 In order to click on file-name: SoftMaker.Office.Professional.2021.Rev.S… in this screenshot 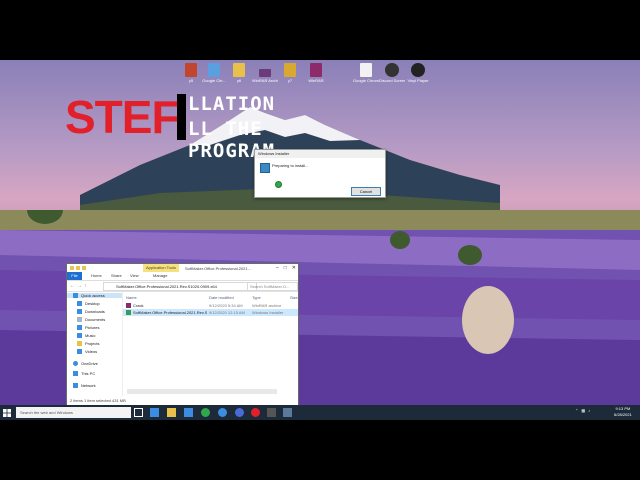, I will do `click(170, 312)`.